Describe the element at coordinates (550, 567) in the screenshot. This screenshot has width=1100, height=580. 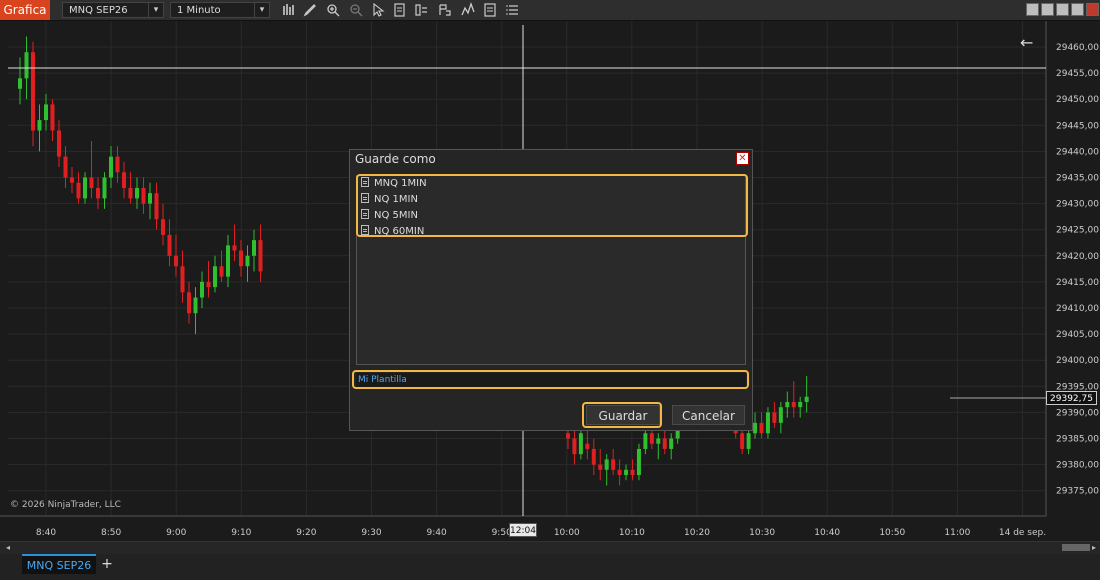
I see `chart-tab-bar: MNQ SEP26 +` at that location.